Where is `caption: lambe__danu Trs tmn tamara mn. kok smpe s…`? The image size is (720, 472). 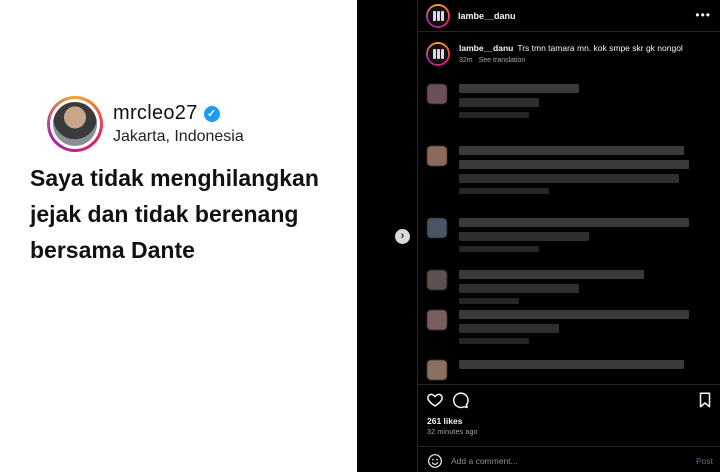 caption: lambe__danu Trs tmn tamara mn. kok smpe s… is located at coordinates (570, 54).